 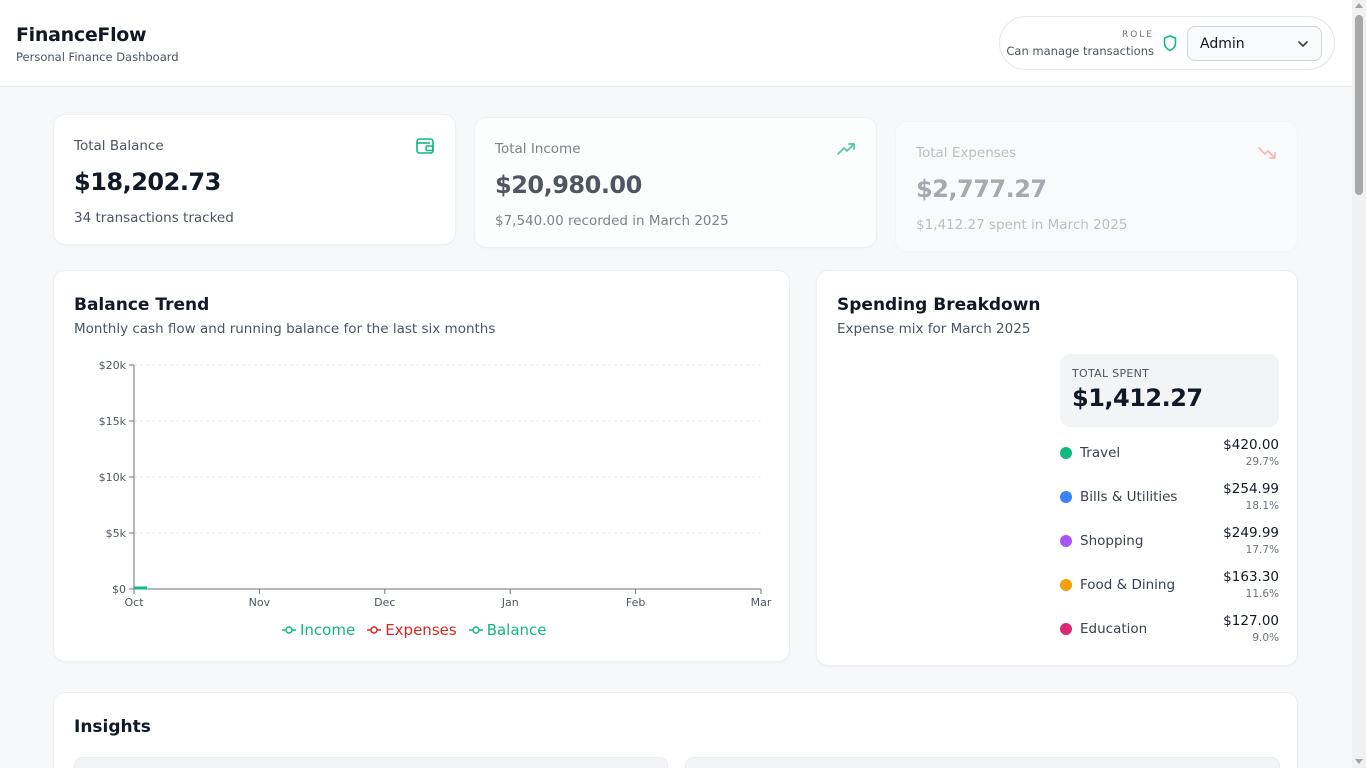 I want to click on stat-label: Total Expenses, so click(x=966, y=153).